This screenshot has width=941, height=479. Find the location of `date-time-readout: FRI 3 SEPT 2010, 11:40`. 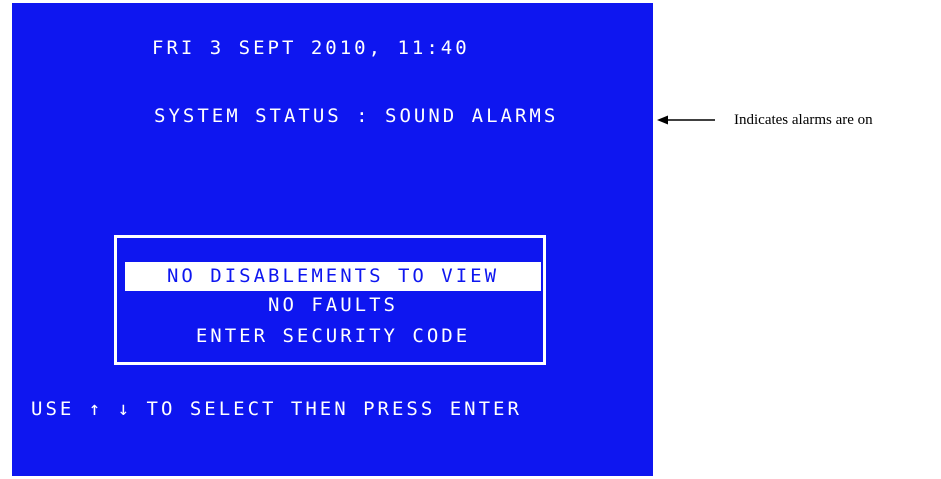

date-time-readout: FRI 3 SEPT 2010, 11:40 is located at coordinates (311, 48).